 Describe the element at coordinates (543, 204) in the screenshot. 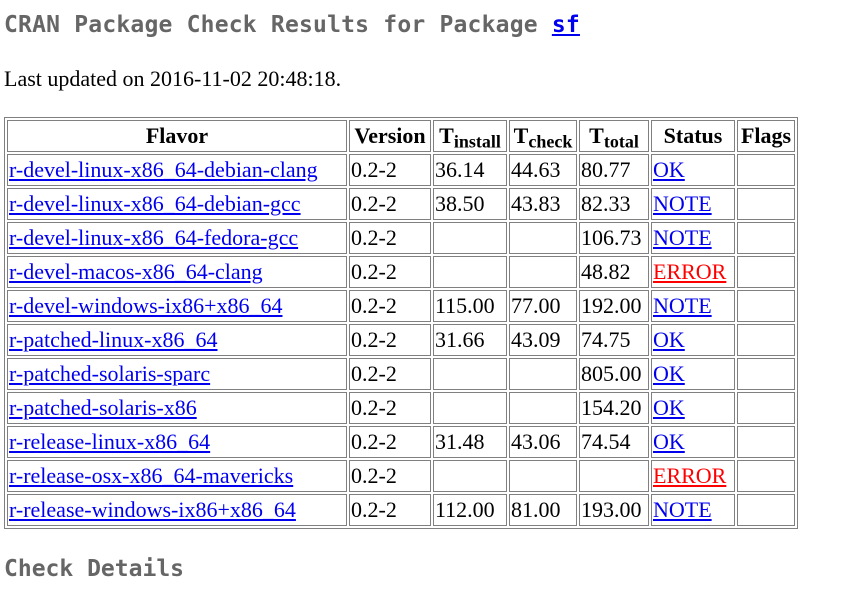

I see `t-check-cell: 43.83` at that location.